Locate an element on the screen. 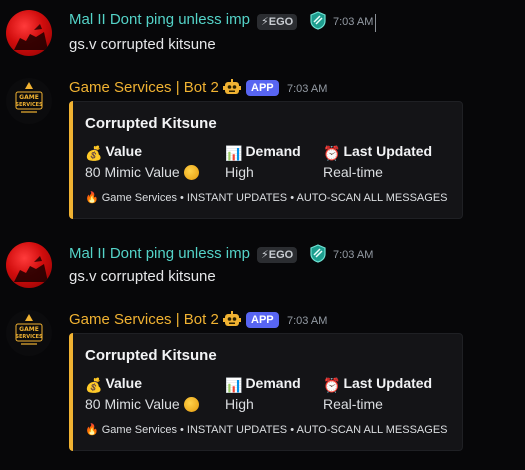 This screenshot has width=525, height=470. text-caret is located at coordinates (375, 23).